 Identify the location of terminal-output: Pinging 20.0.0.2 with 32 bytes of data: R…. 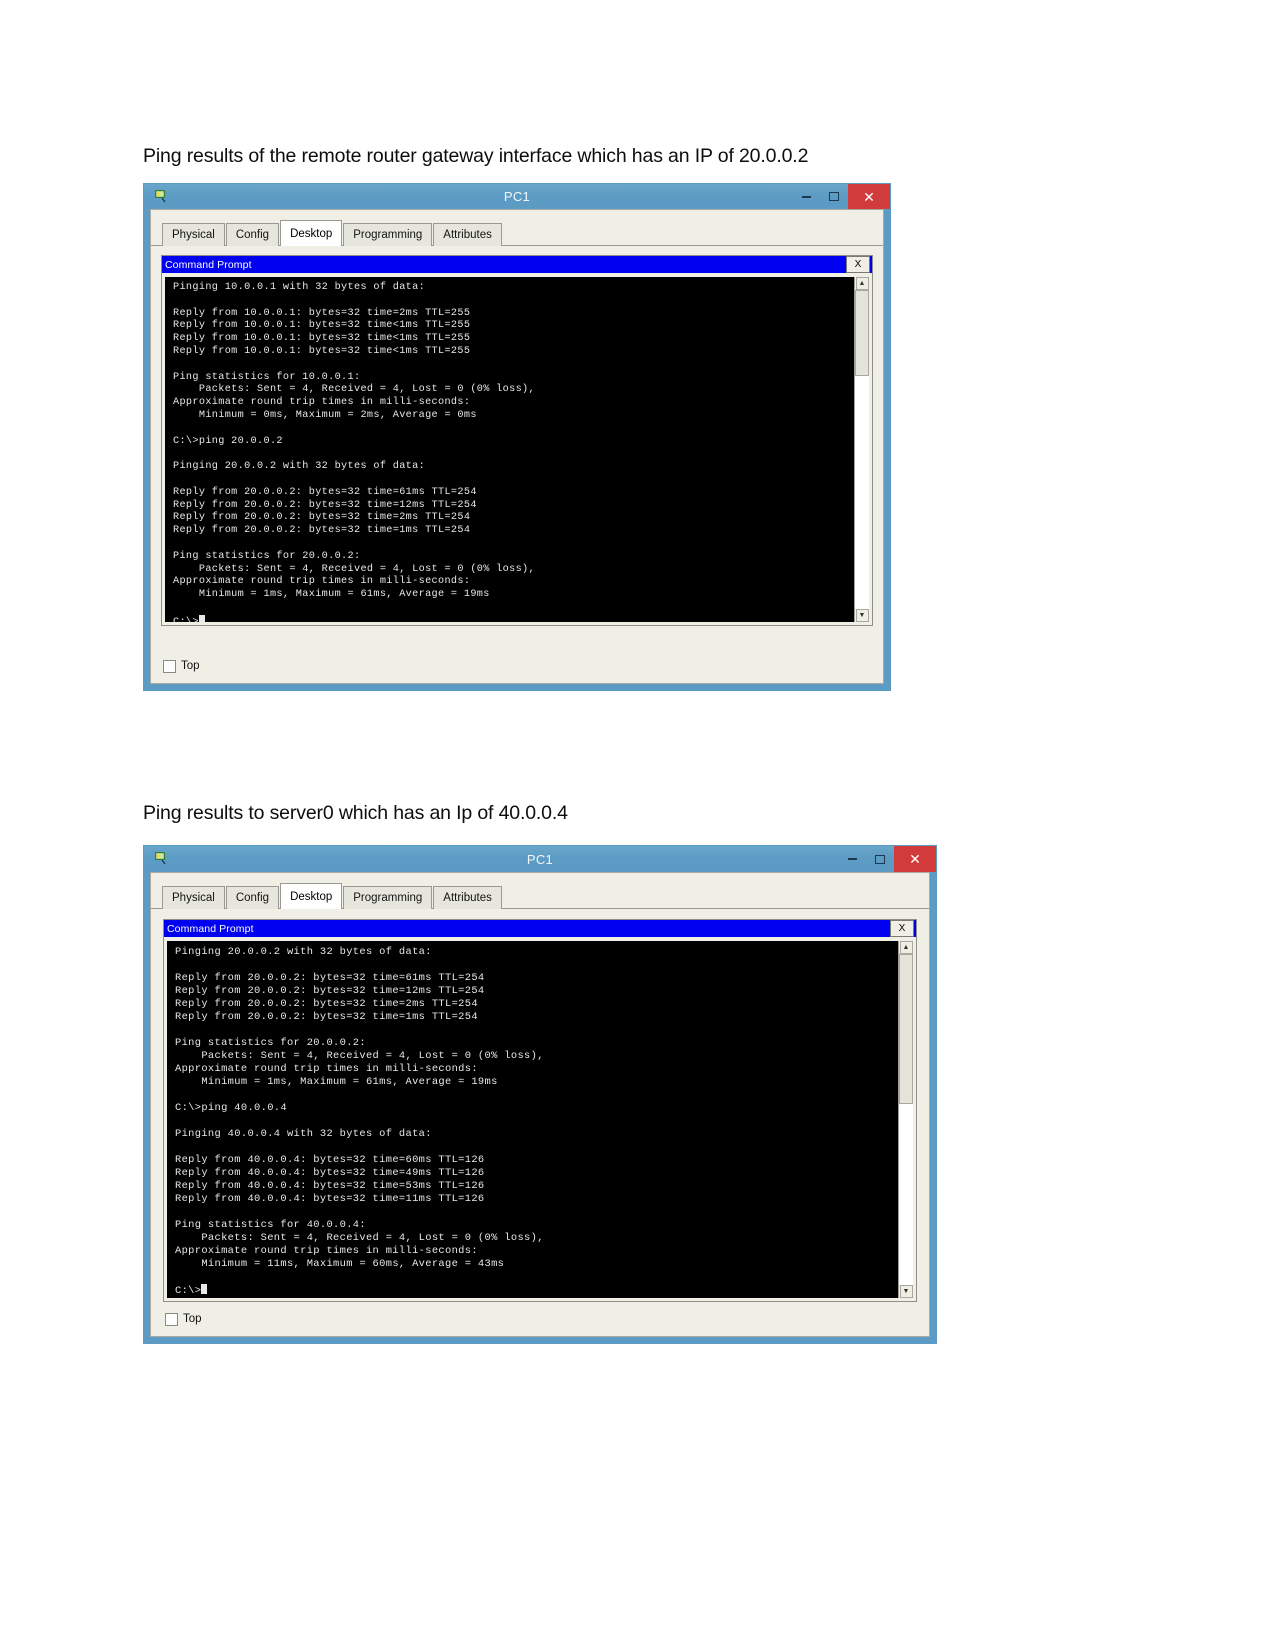
(532, 1119).